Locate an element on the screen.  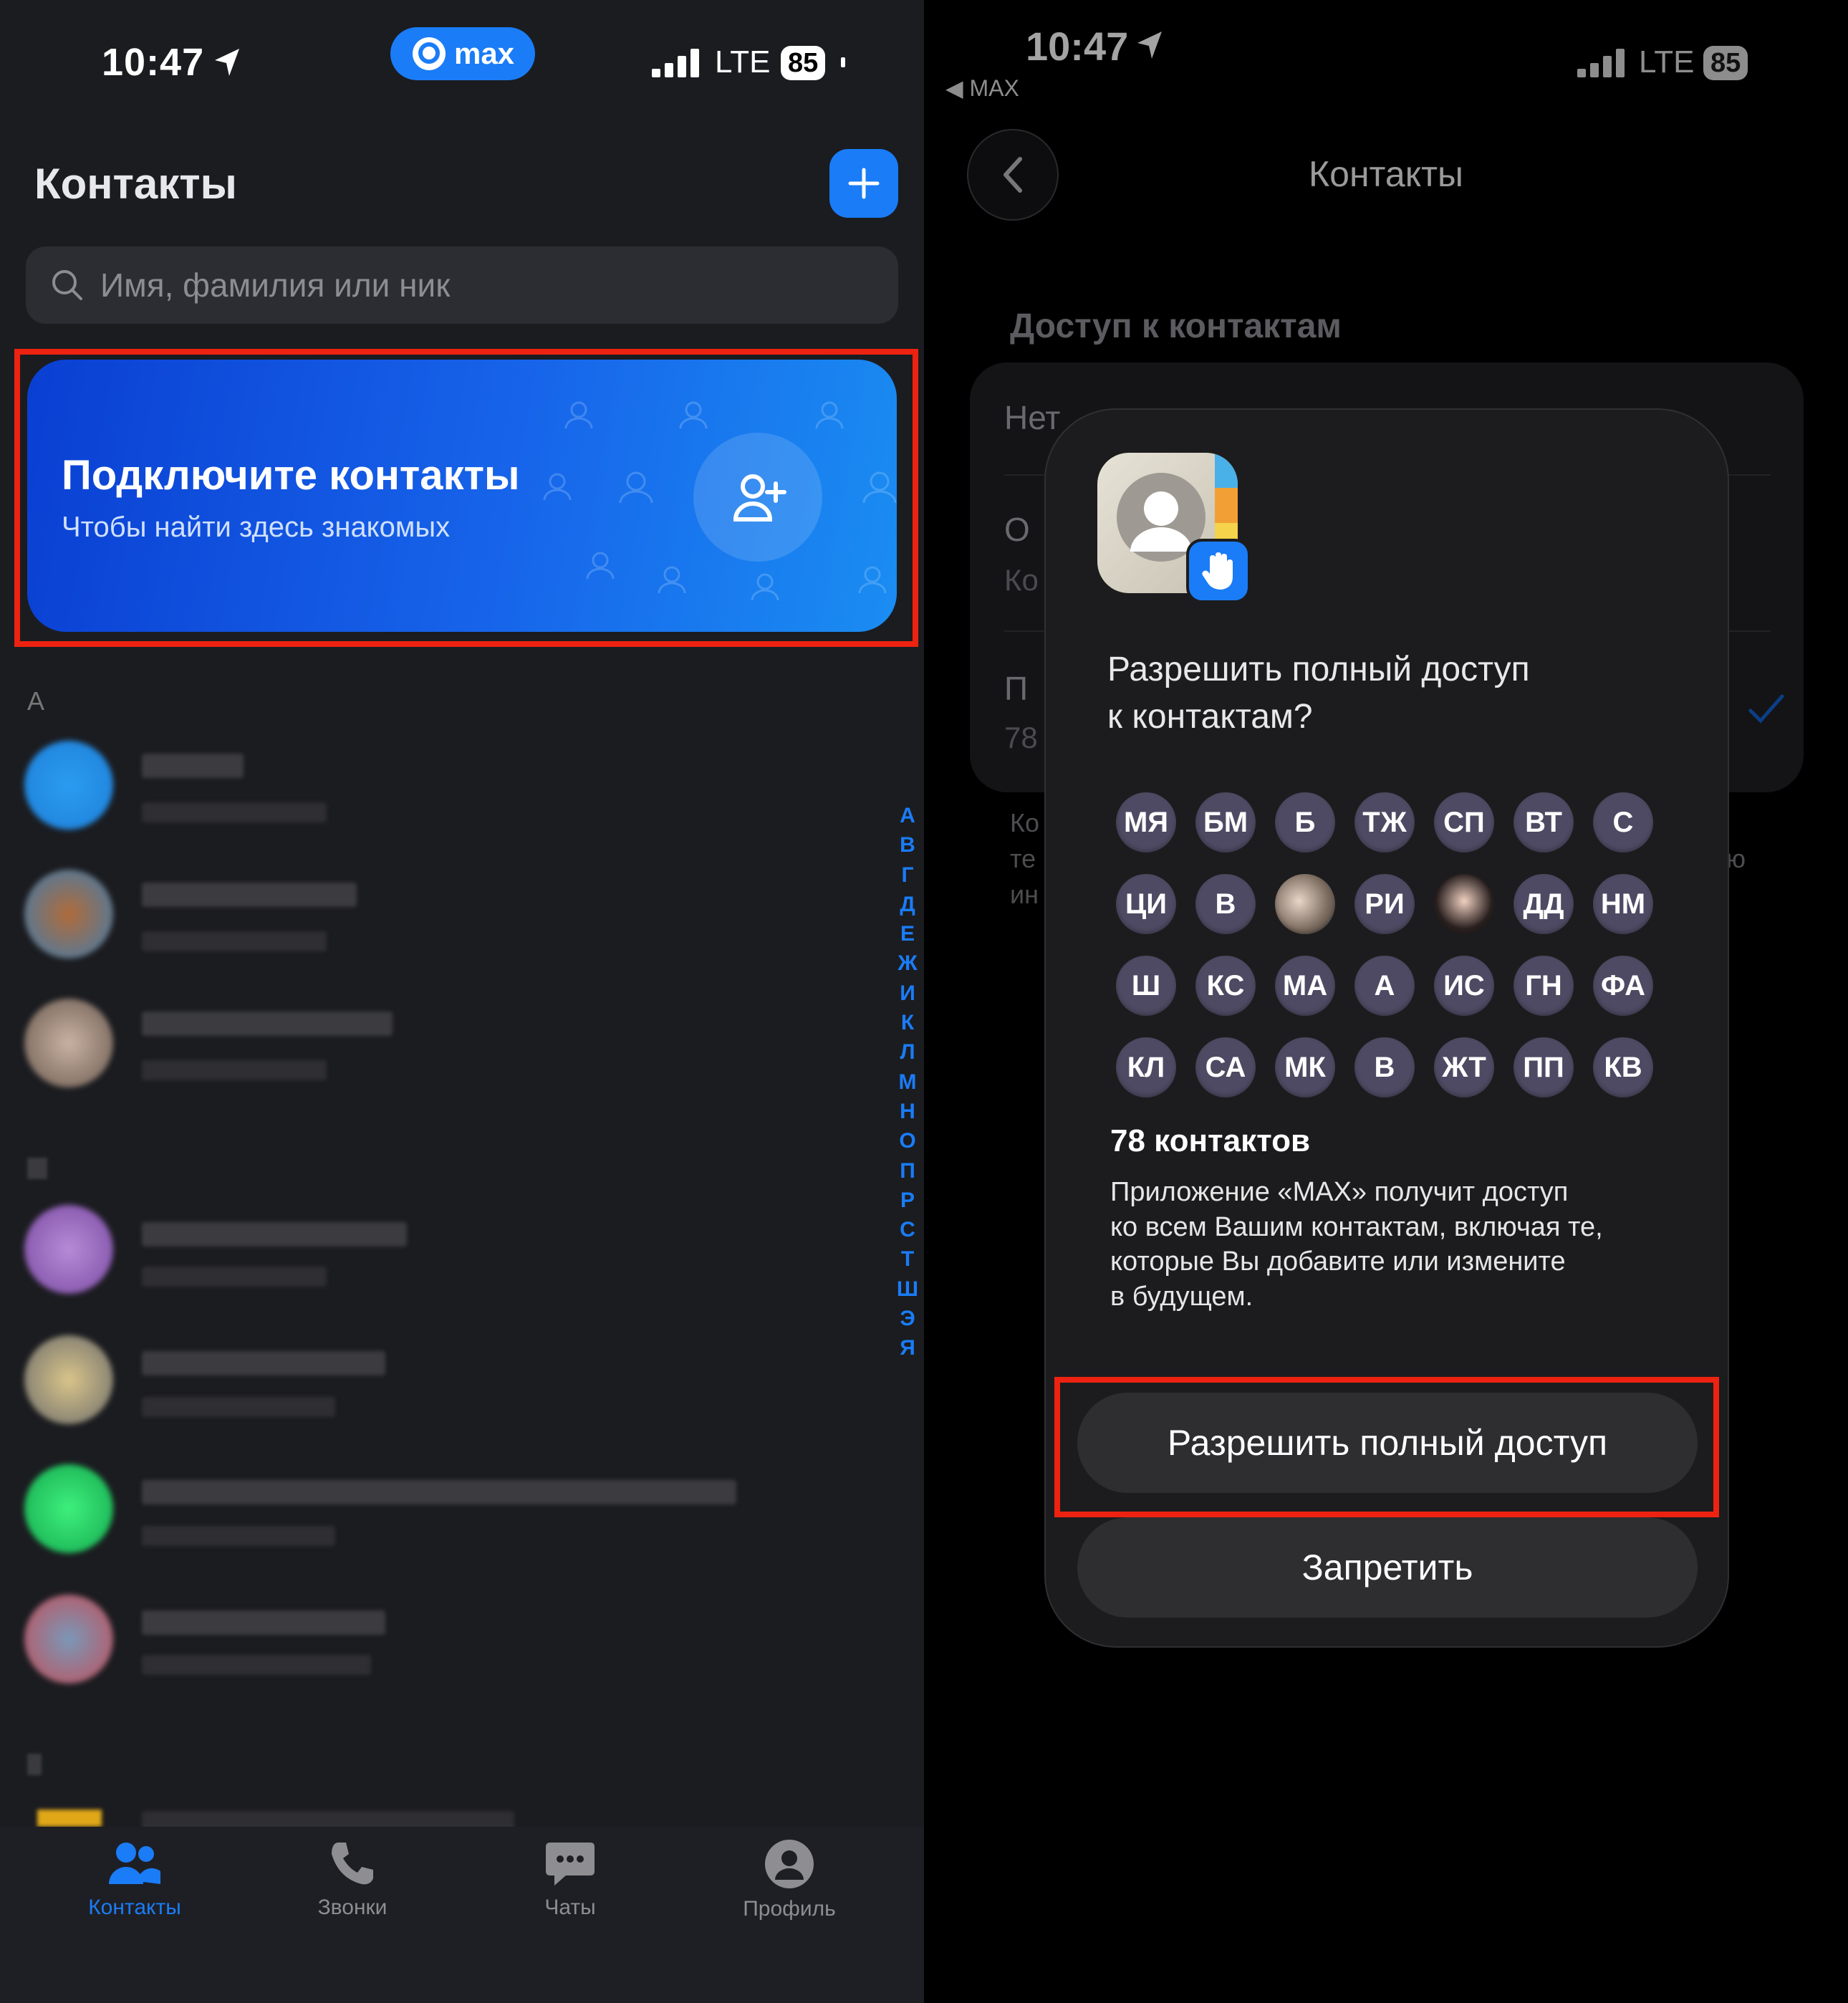
alphabet-letter: В is located at coordinates (907, 845).